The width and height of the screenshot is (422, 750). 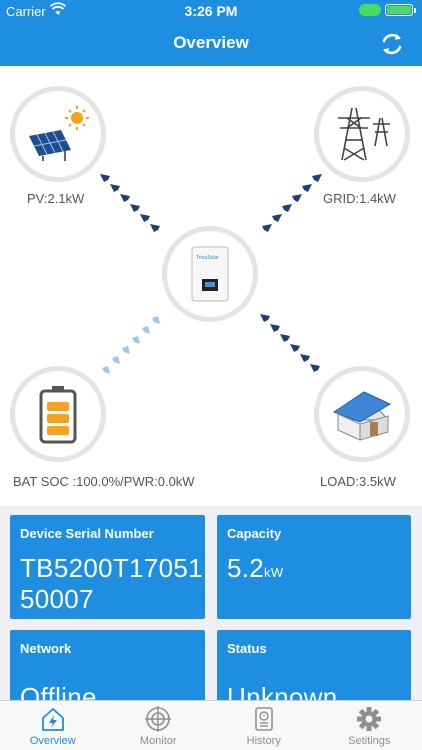 What do you see at coordinates (282, 691) in the screenshot?
I see `status-value: Unknown` at bounding box center [282, 691].